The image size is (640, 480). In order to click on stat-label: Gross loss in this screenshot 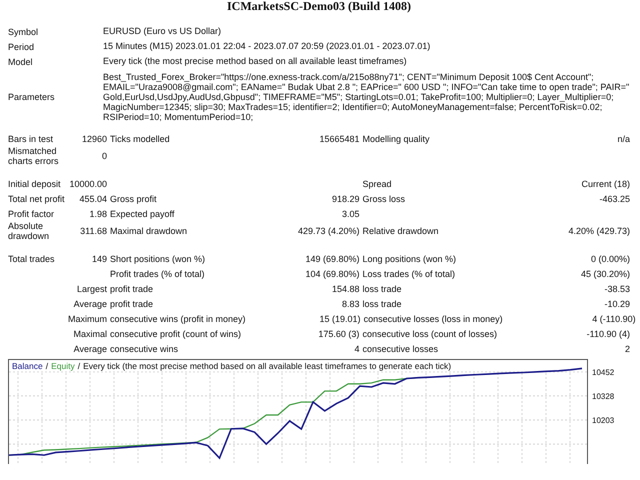, I will do `click(384, 199)`.